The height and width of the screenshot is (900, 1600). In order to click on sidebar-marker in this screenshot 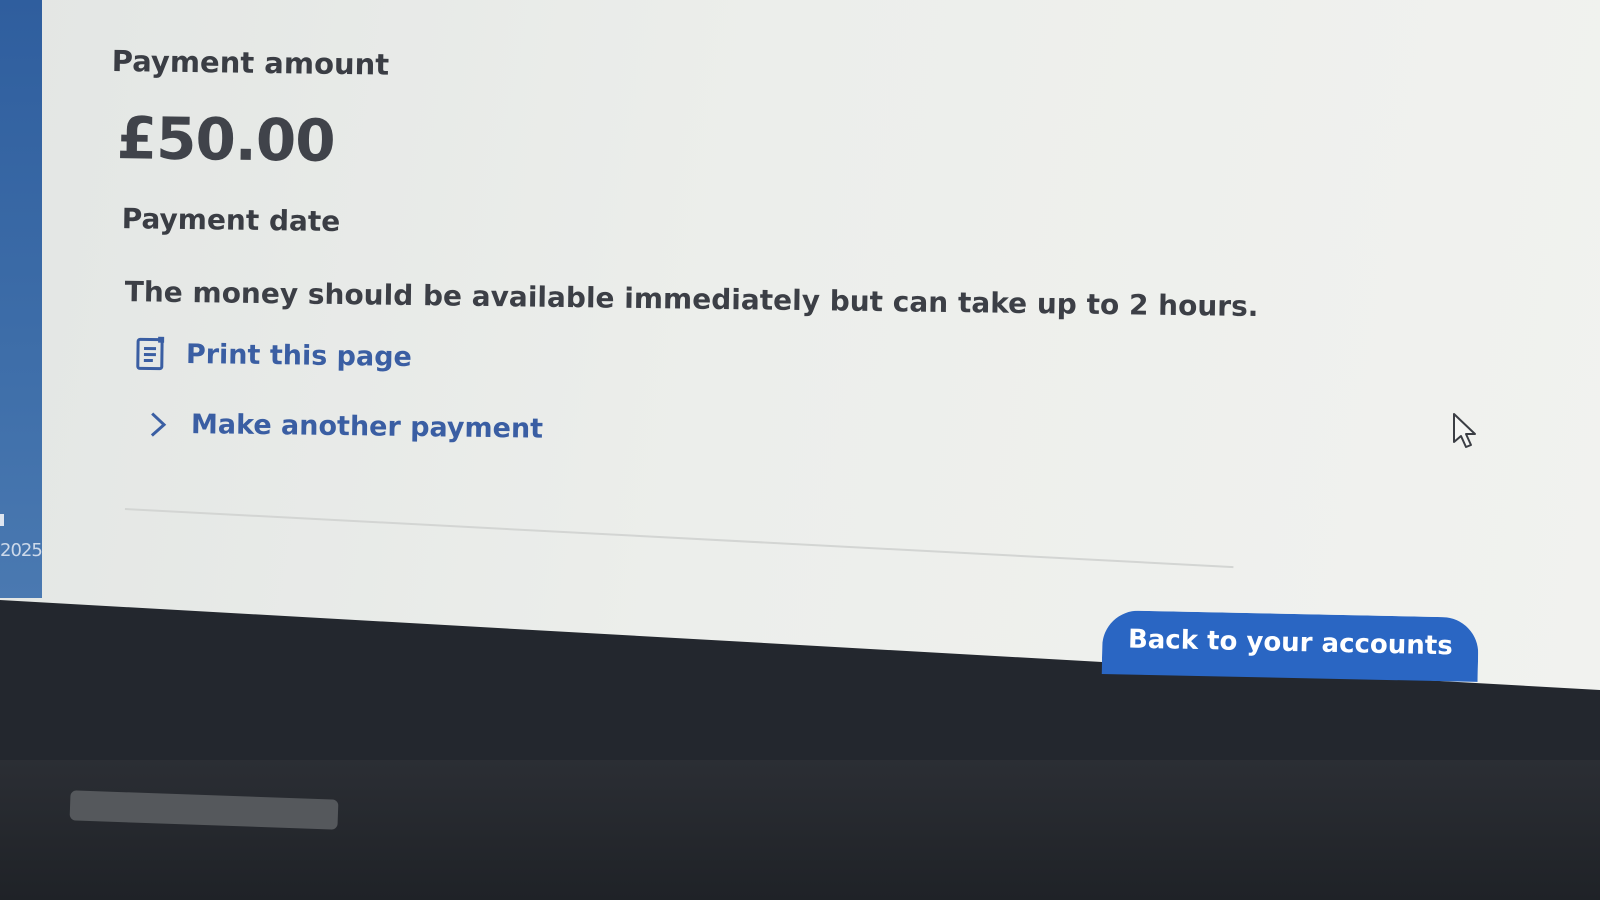, I will do `click(2, 520)`.